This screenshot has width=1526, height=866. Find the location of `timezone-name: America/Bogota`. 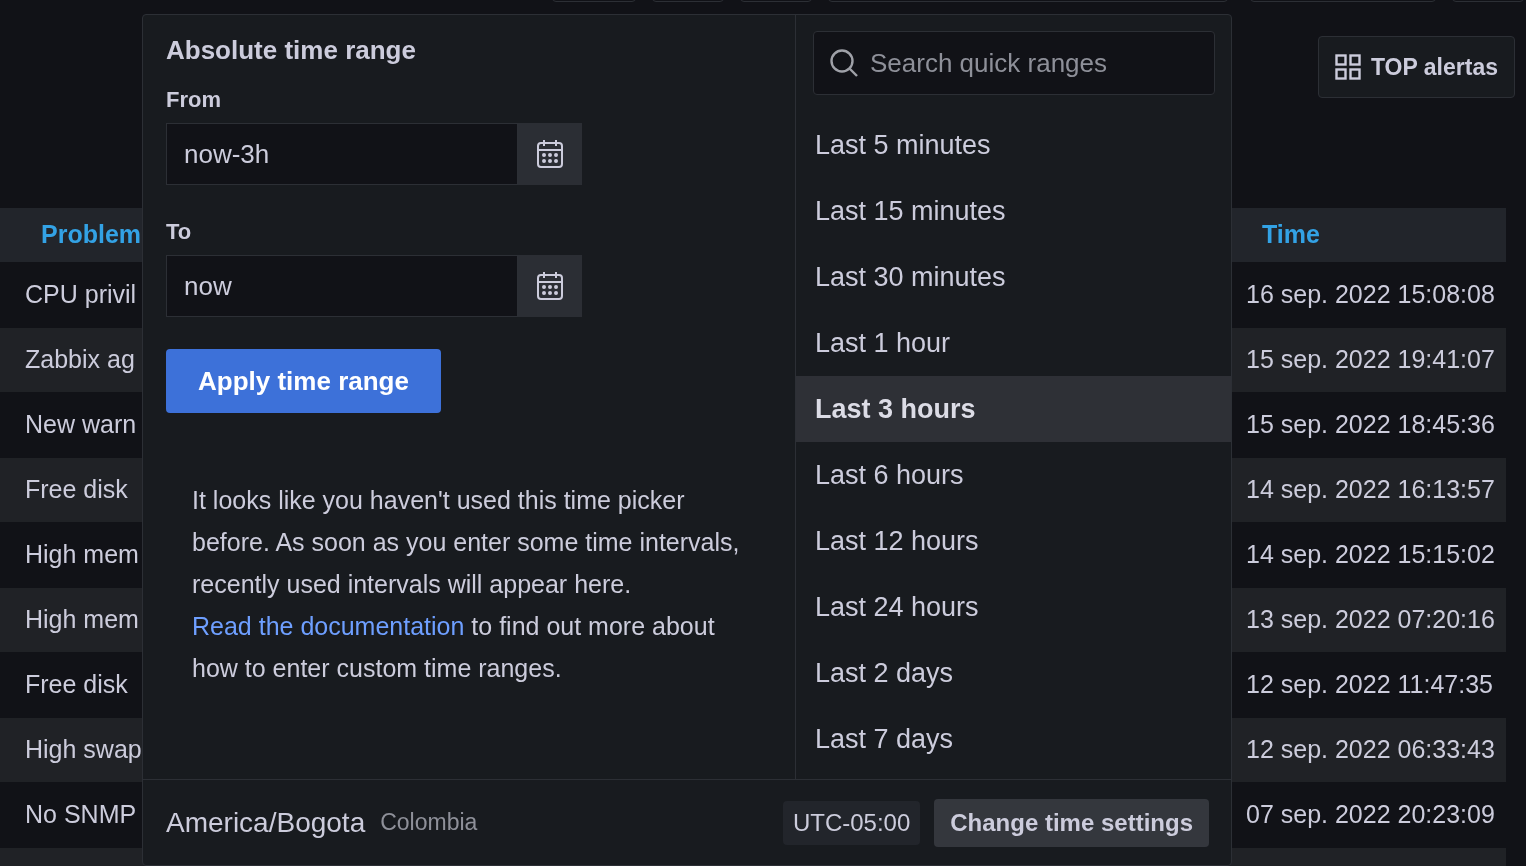

timezone-name: America/Bogota is located at coordinates (266, 822).